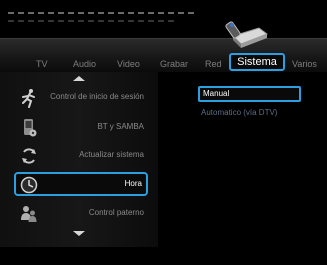 The width and height of the screenshot is (327, 265). What do you see at coordinates (213, 64) in the screenshot?
I see `tab-red: Red` at bounding box center [213, 64].